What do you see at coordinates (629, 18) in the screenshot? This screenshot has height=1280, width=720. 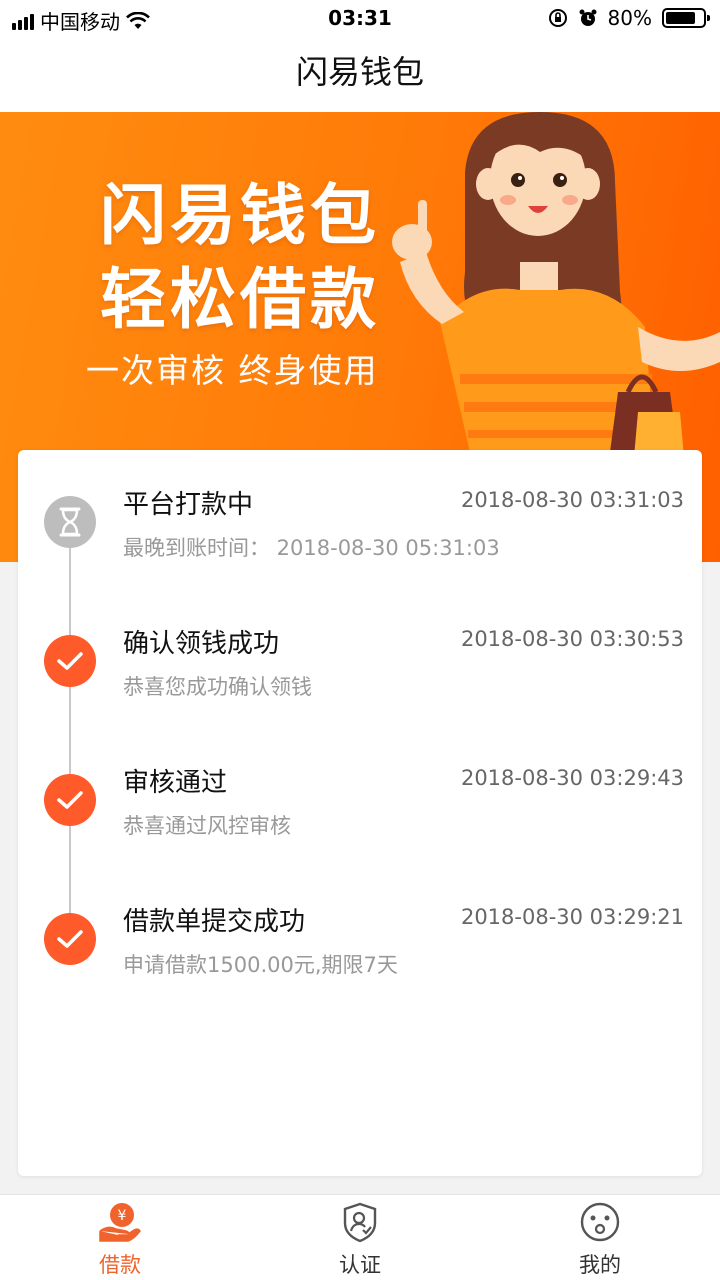 I see `battery-percent: 80%` at bounding box center [629, 18].